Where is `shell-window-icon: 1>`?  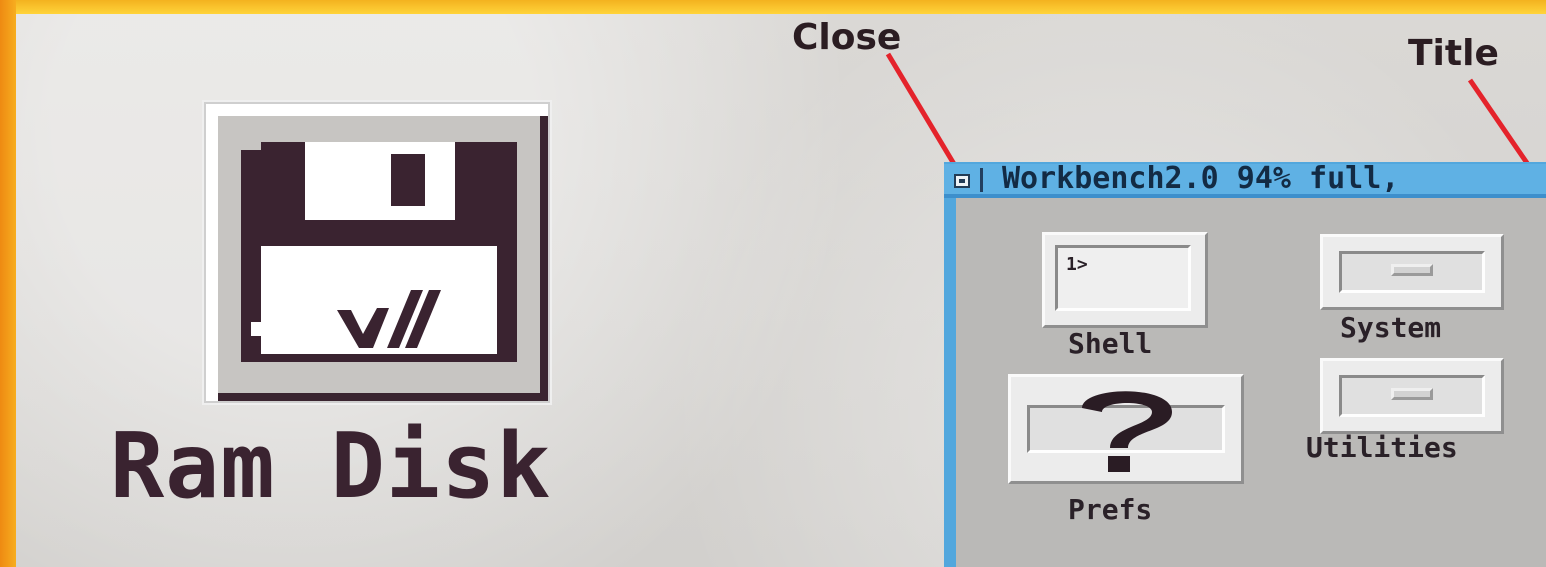
shell-window-icon: 1> is located at coordinates (1123, 278).